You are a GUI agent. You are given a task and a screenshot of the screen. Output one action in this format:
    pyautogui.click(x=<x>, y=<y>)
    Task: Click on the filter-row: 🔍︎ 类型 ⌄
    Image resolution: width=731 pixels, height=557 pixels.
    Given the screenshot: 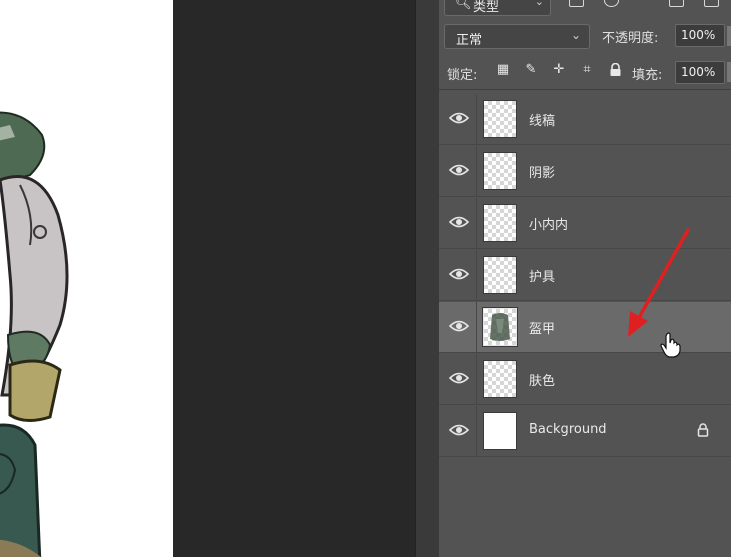 What is the action you would take?
    pyautogui.click(x=585, y=9)
    